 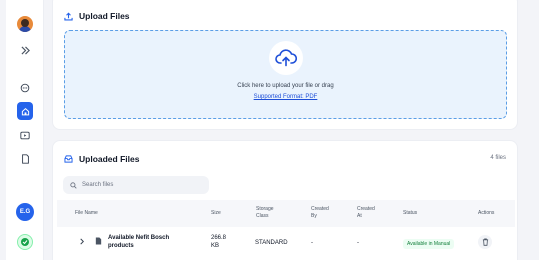 What do you see at coordinates (312, 243) in the screenshot?
I see `created-by-cell: -` at bounding box center [312, 243].